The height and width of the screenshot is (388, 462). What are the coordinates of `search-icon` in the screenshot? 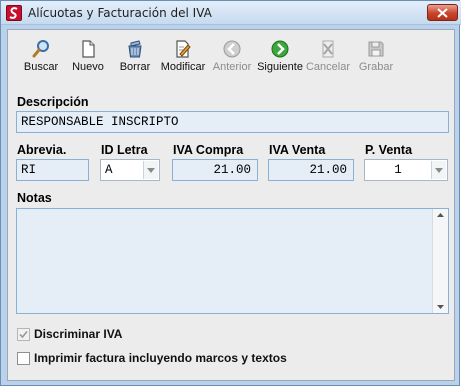 It's located at (41, 49).